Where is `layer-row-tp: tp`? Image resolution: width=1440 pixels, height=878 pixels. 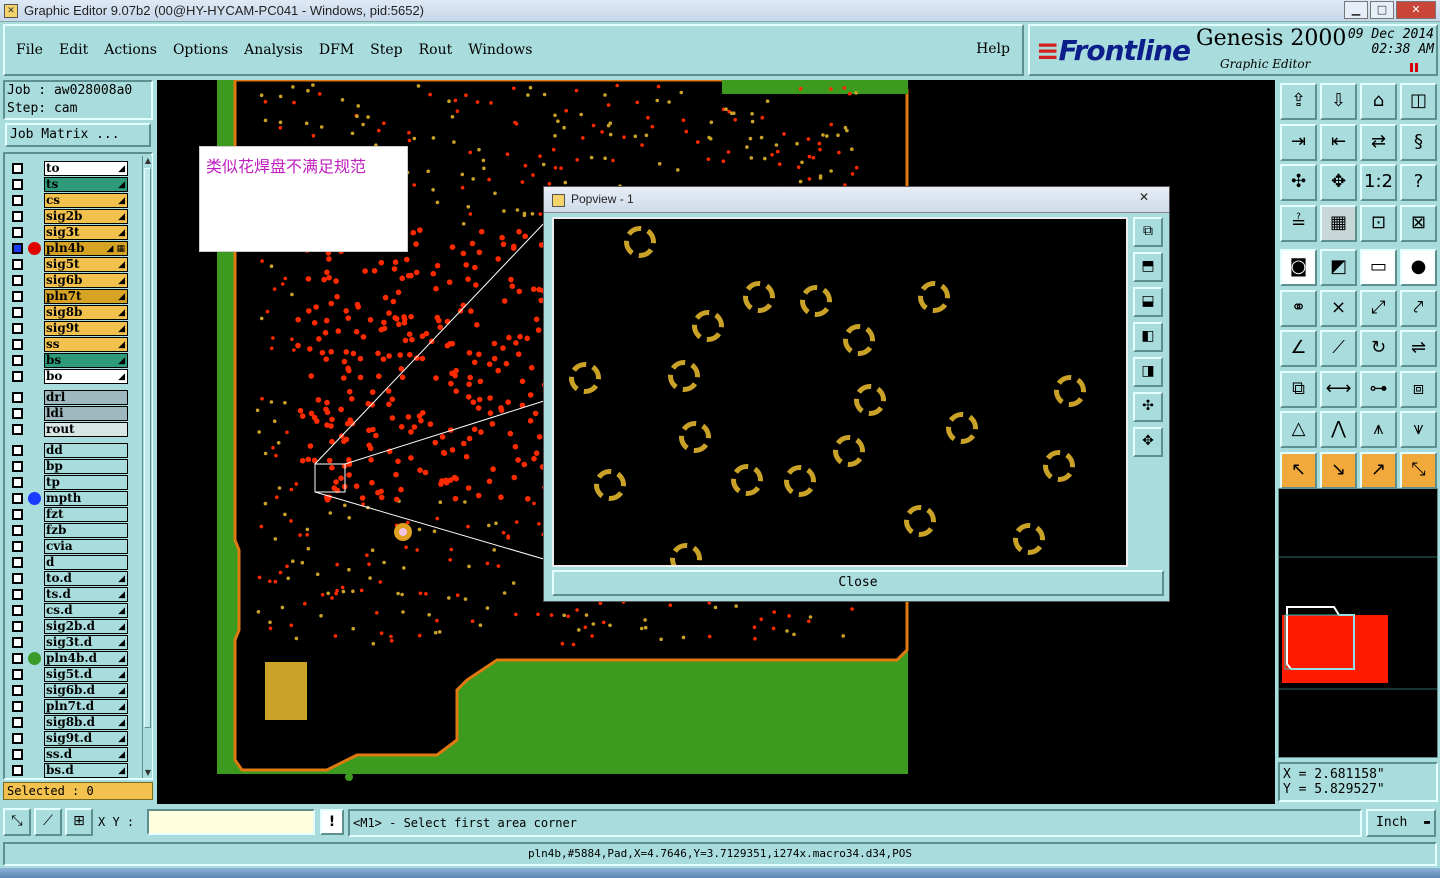 layer-row-tp: tp is located at coordinates (69, 482).